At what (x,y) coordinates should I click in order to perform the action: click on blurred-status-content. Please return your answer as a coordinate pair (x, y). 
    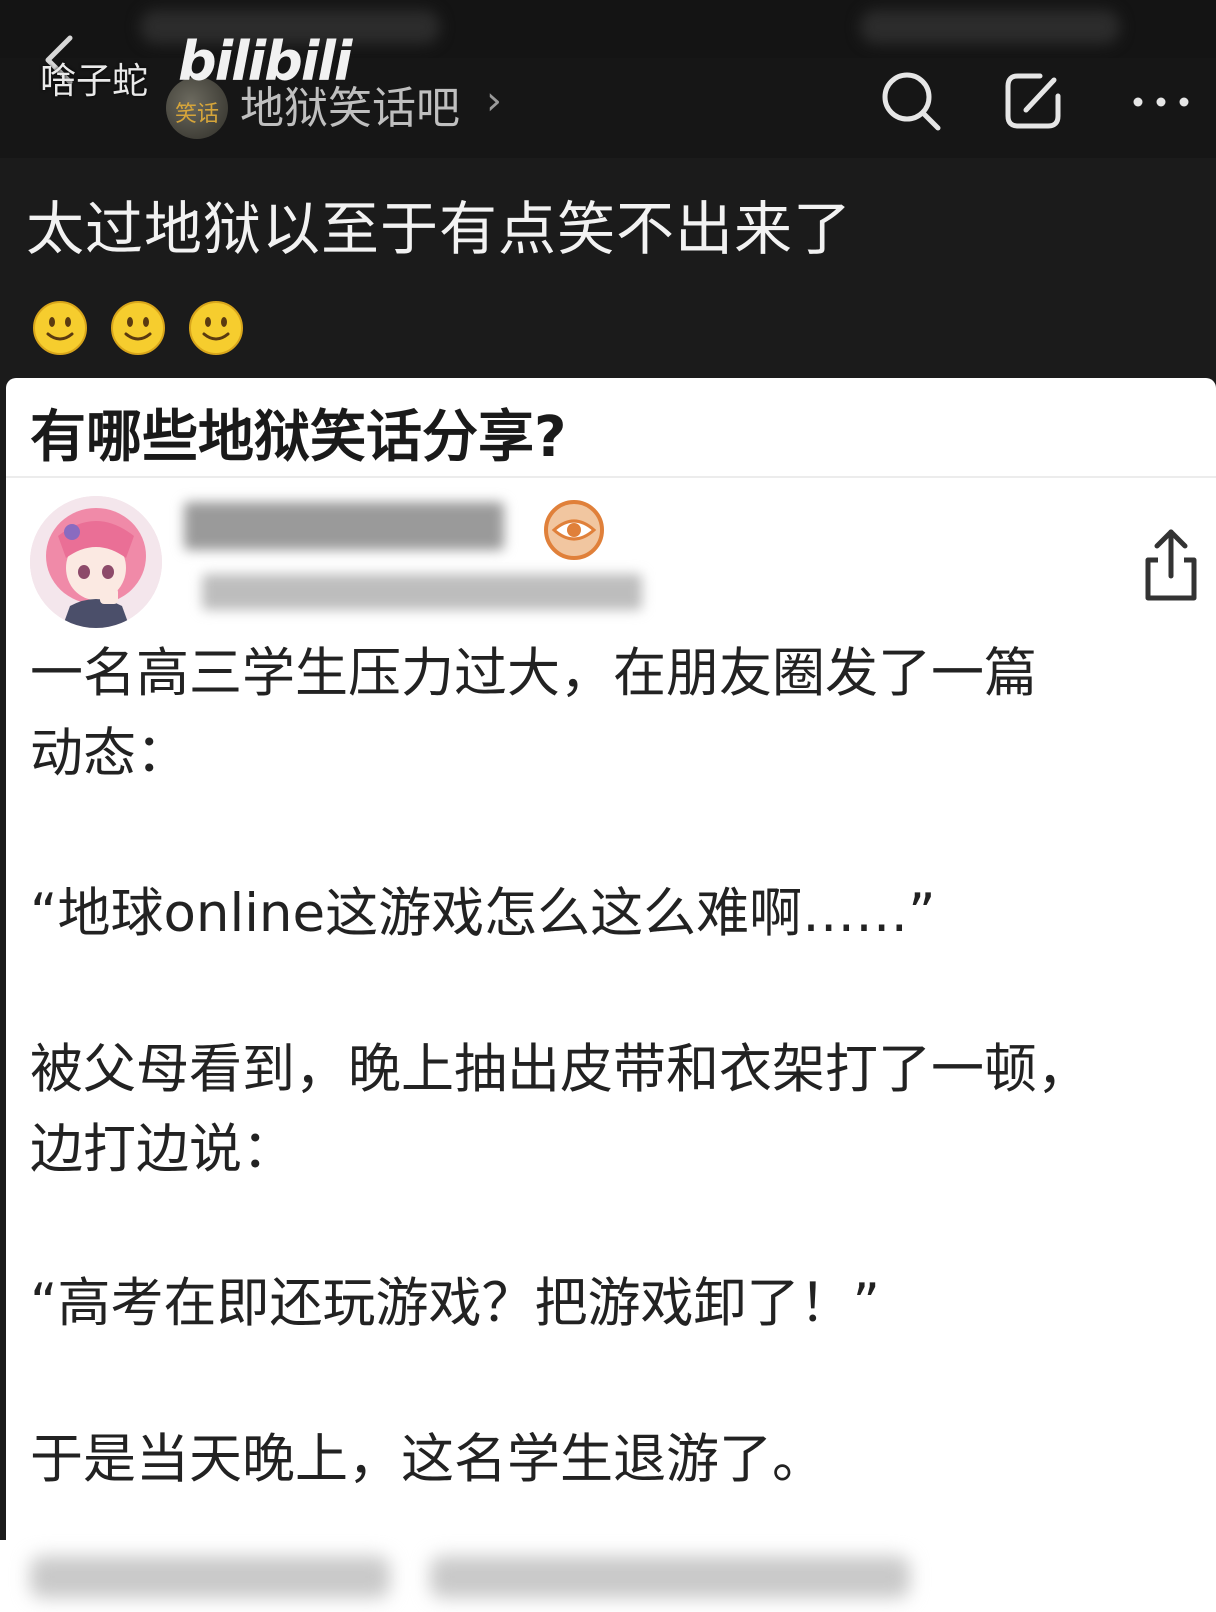
    Looking at the image, I should click on (990, 27).